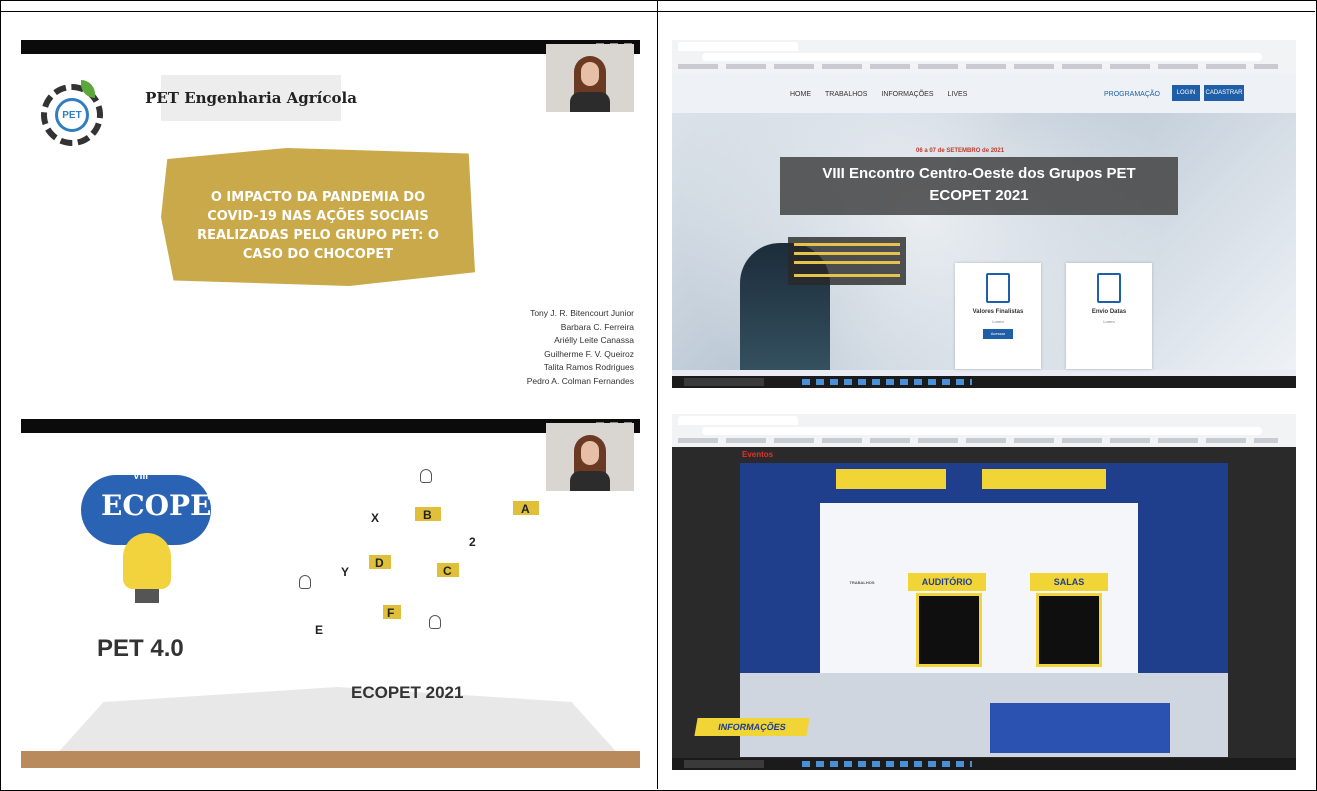 This screenshot has width=1317, height=791. I want to click on number-2: 2, so click(472, 542).